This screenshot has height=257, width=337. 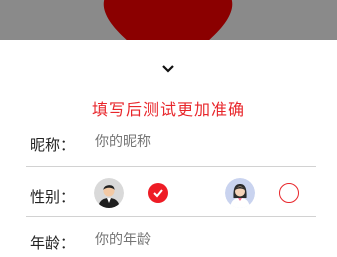 I want to click on heart-icon, so click(x=168, y=20).